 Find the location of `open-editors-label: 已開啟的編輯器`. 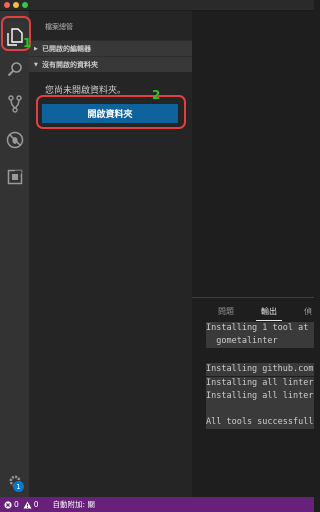

open-editors-label: 已開啟的編輯器 is located at coordinates (66, 48).